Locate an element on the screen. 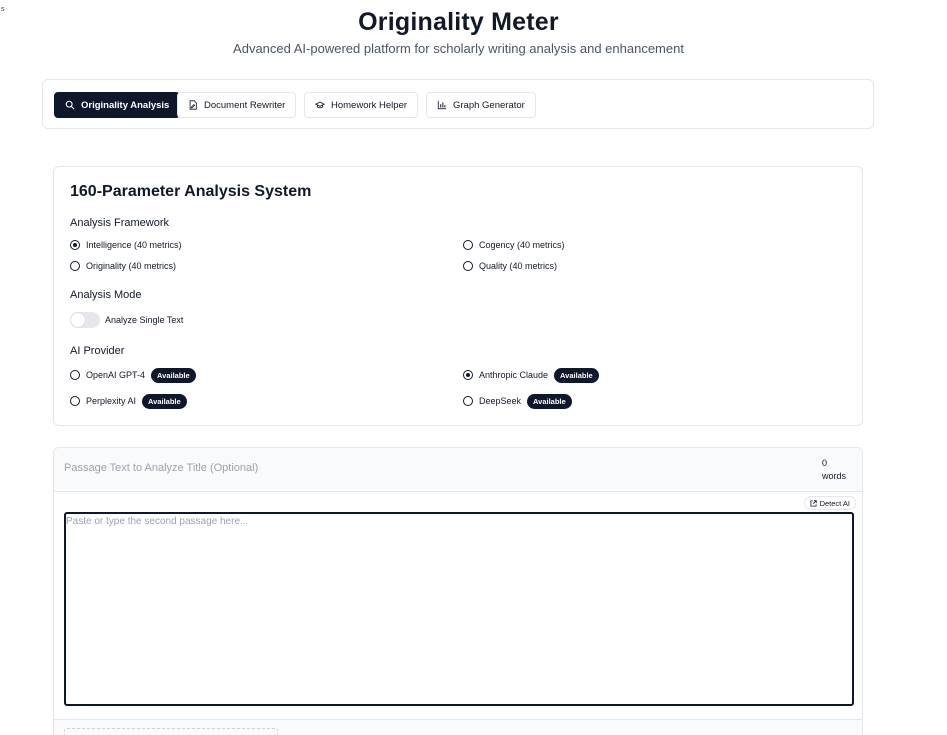 The width and height of the screenshot is (947, 735). word-count-unit: words is located at coordinates (833, 476).